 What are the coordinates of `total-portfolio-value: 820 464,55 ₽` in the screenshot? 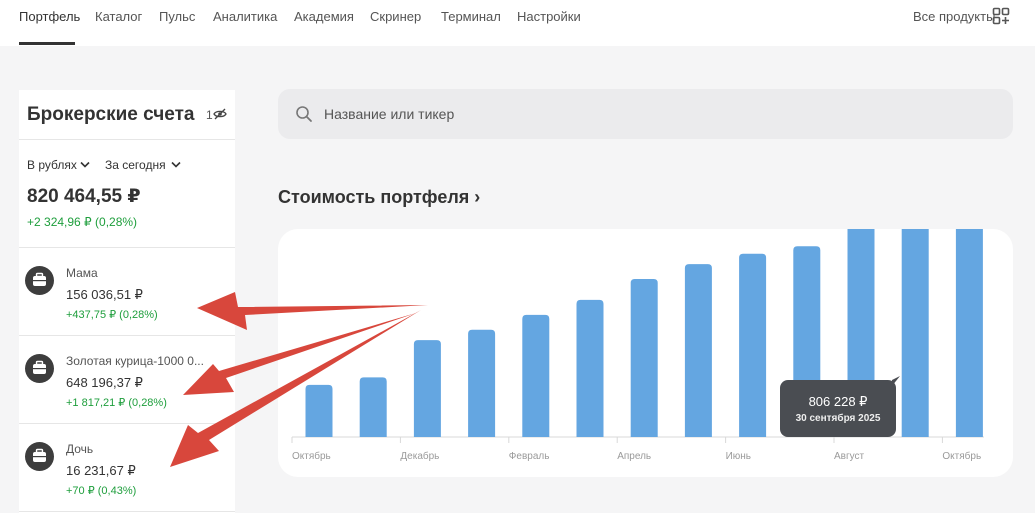 It's located at (84, 196).